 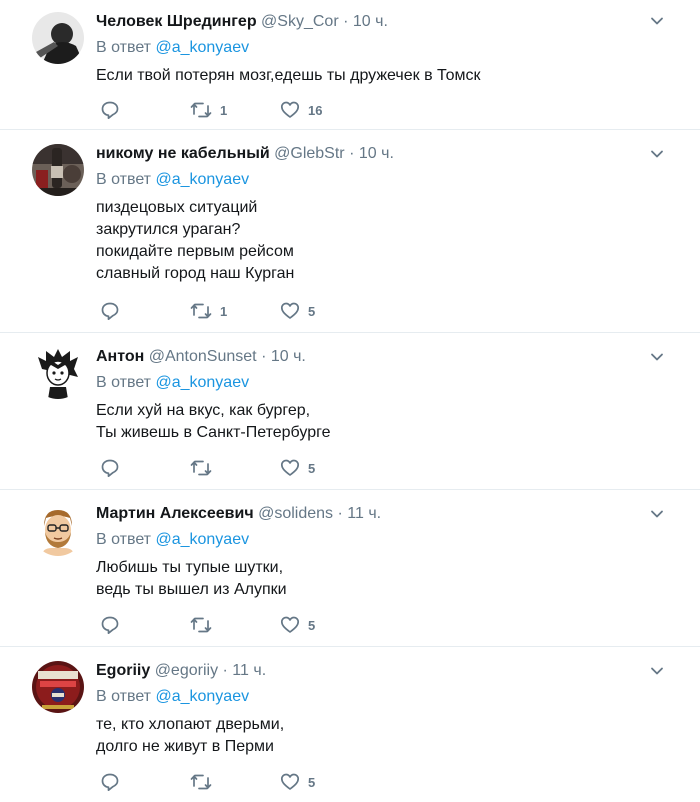 I want to click on like-count: 16, so click(x=315, y=110).